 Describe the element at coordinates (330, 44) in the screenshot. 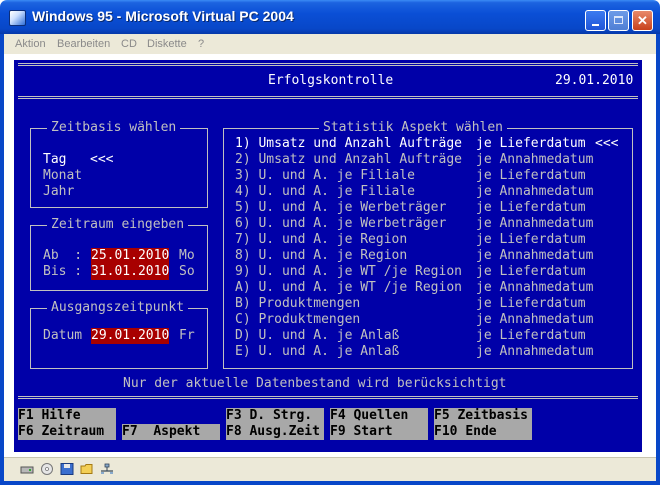

I see `menu-bar: Aktion Bearbeiten CD Diskette ?` at that location.